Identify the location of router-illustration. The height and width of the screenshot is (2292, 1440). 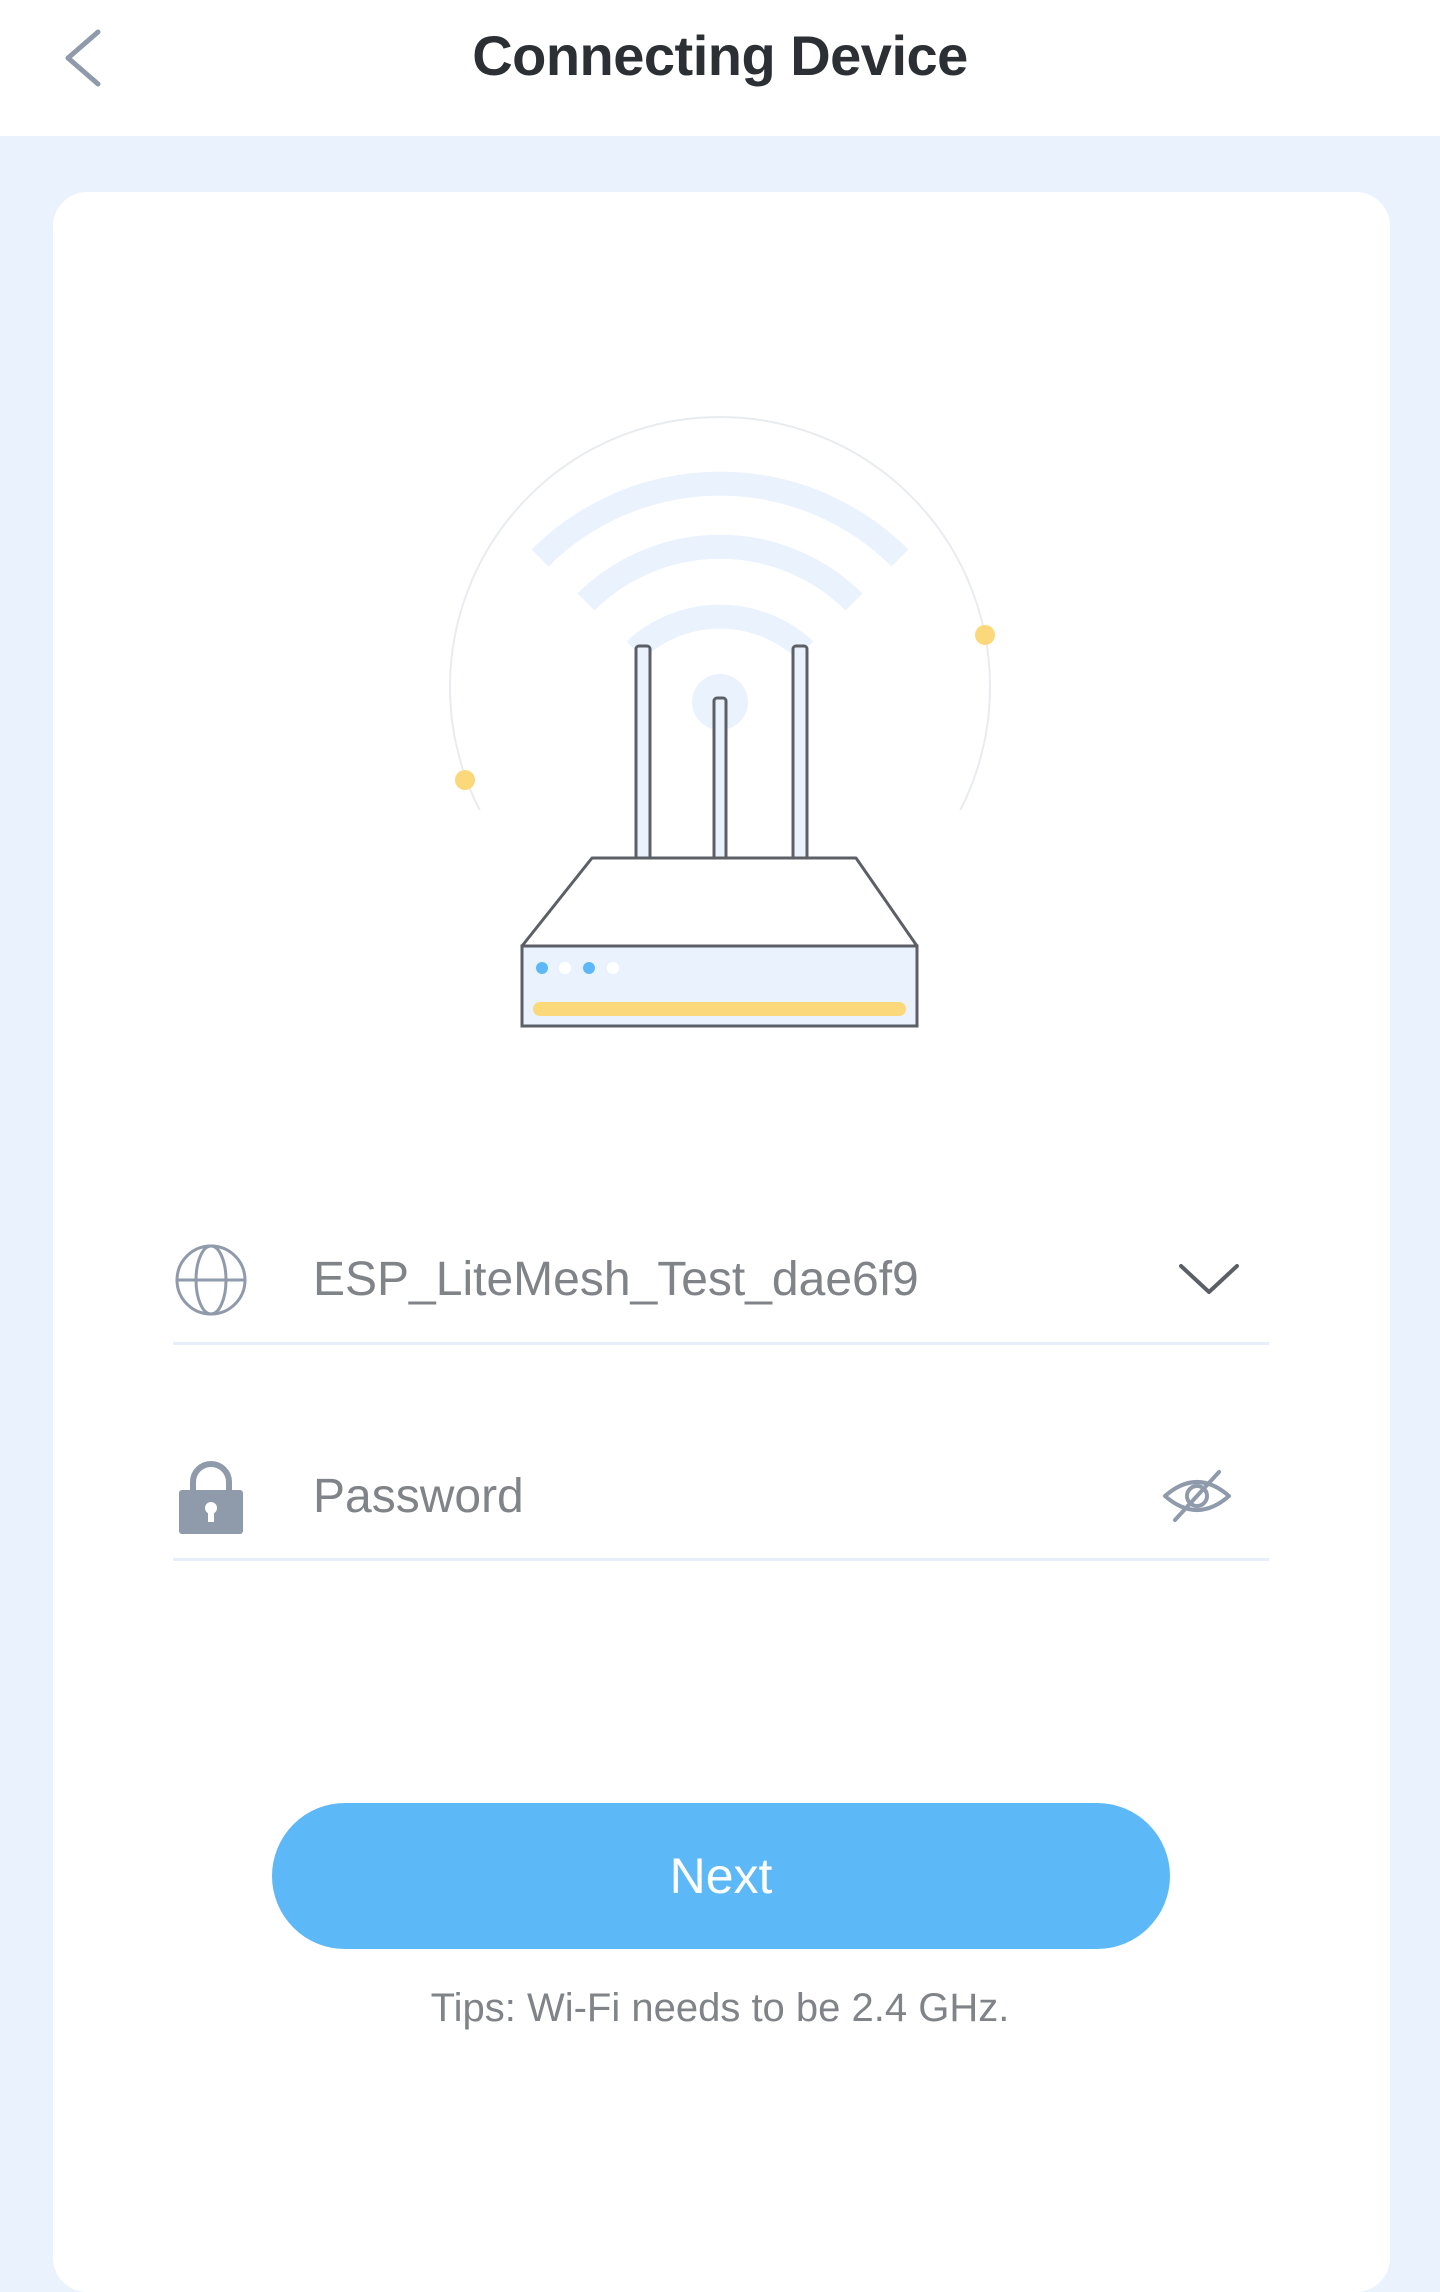
(720, 733).